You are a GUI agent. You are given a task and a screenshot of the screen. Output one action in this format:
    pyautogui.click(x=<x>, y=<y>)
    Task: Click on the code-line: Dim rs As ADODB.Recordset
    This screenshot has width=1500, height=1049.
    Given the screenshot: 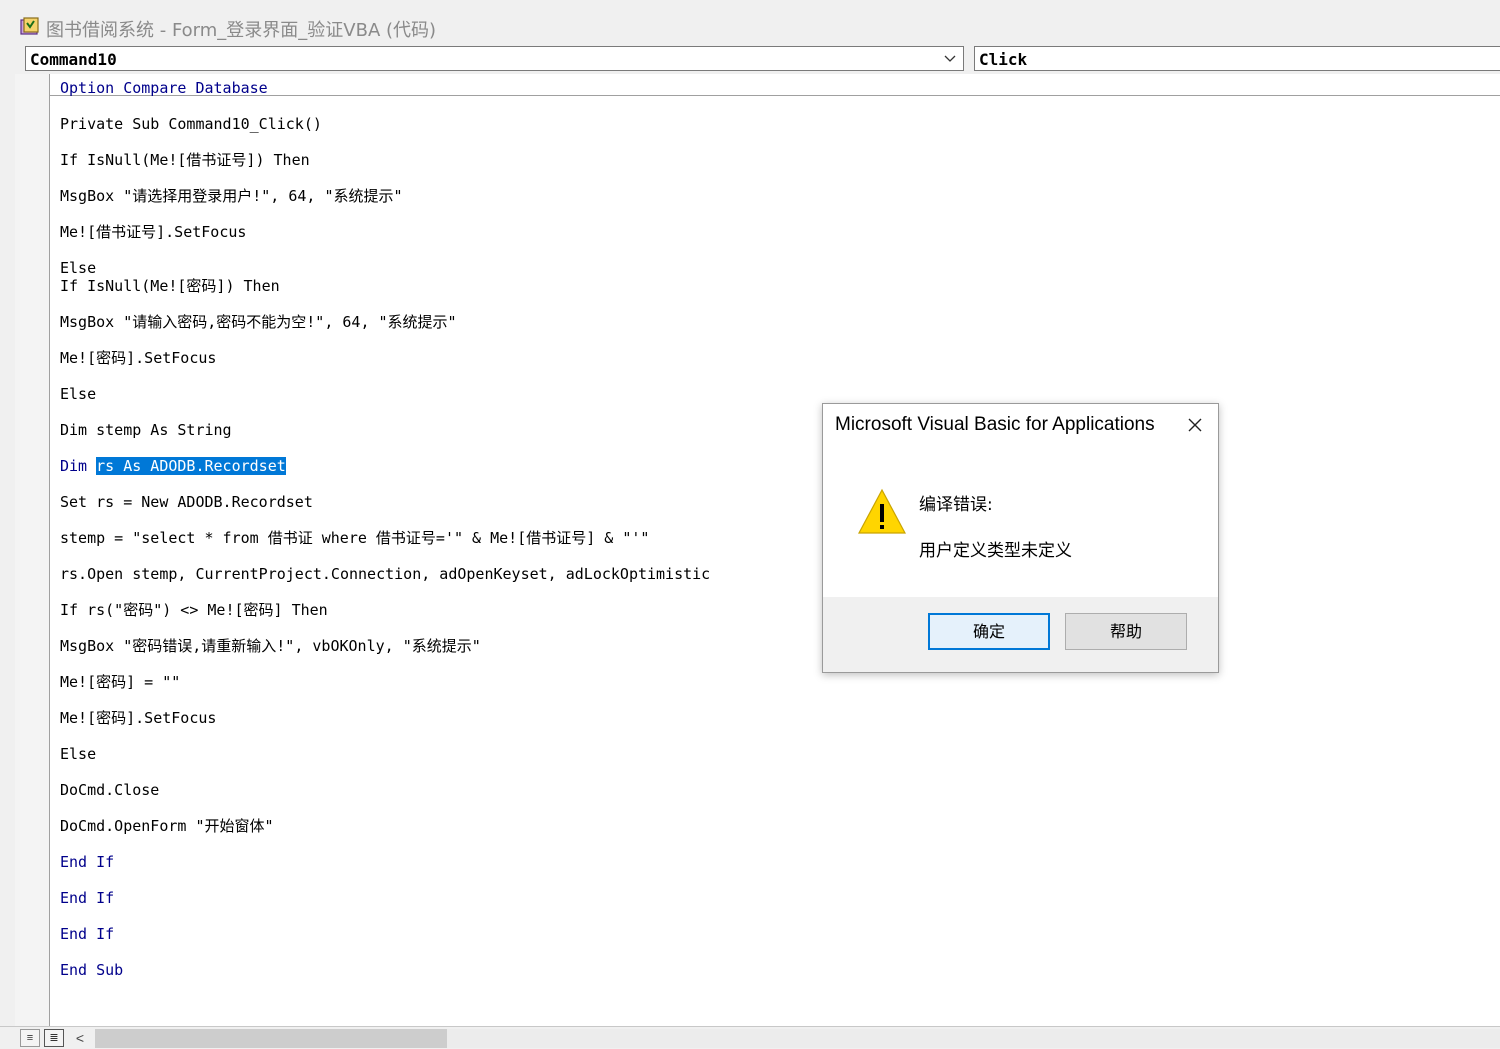 What is the action you would take?
    pyautogui.click(x=173, y=466)
    